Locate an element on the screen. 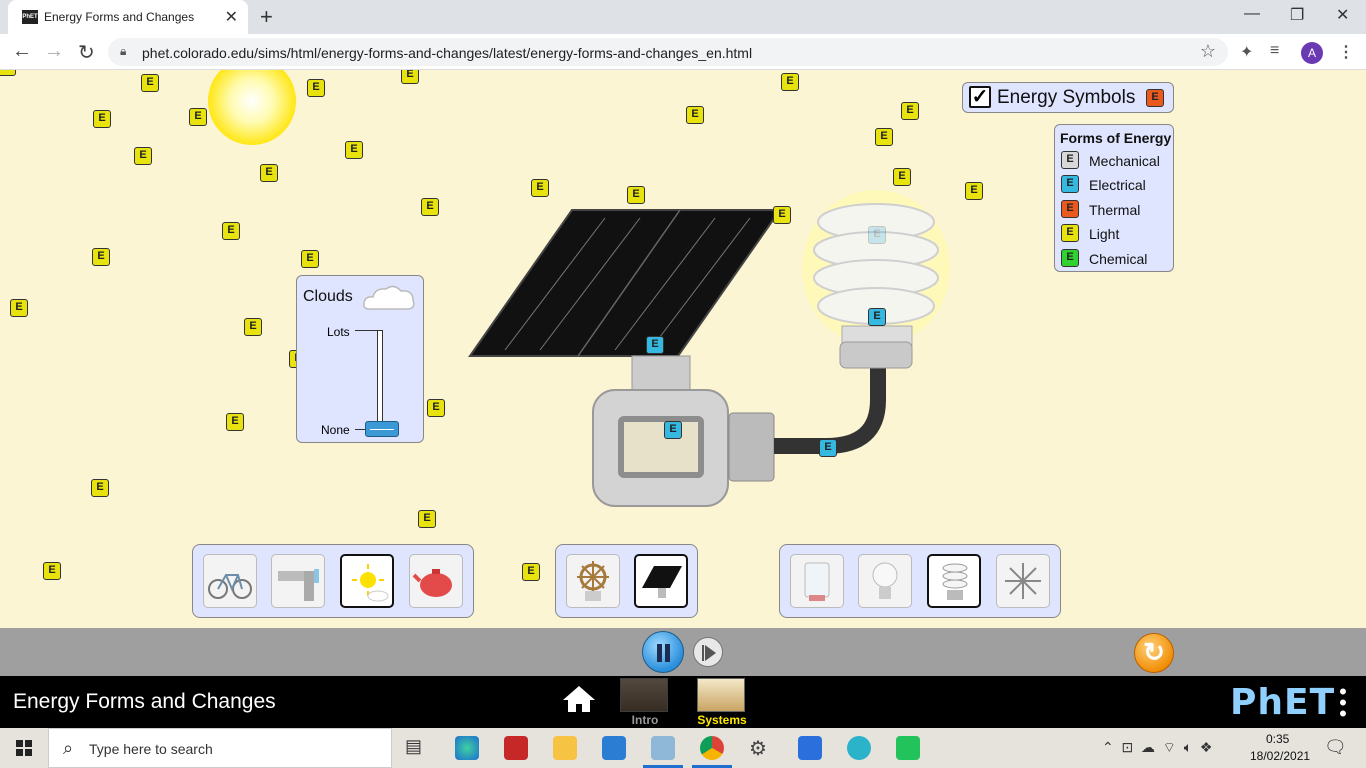 This screenshot has height=768, width=1366. browser-menu-icon: ⋮ is located at coordinates (1346, 52).